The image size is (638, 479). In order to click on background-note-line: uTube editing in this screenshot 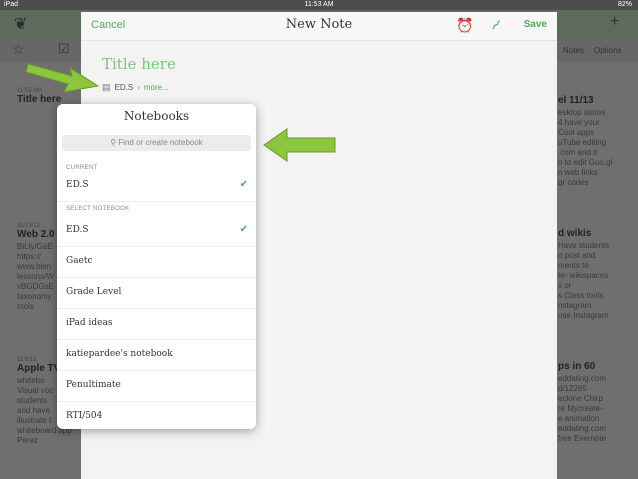, I will do `click(582, 142)`.